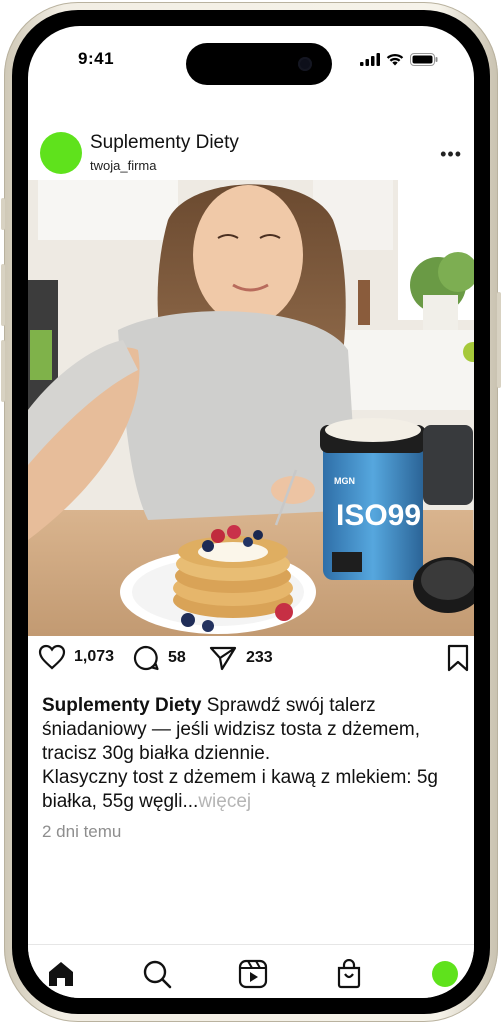 Image resolution: width=503 pixels, height=1025 pixels. What do you see at coordinates (52, 657) in the screenshot?
I see `heart-icon` at bounding box center [52, 657].